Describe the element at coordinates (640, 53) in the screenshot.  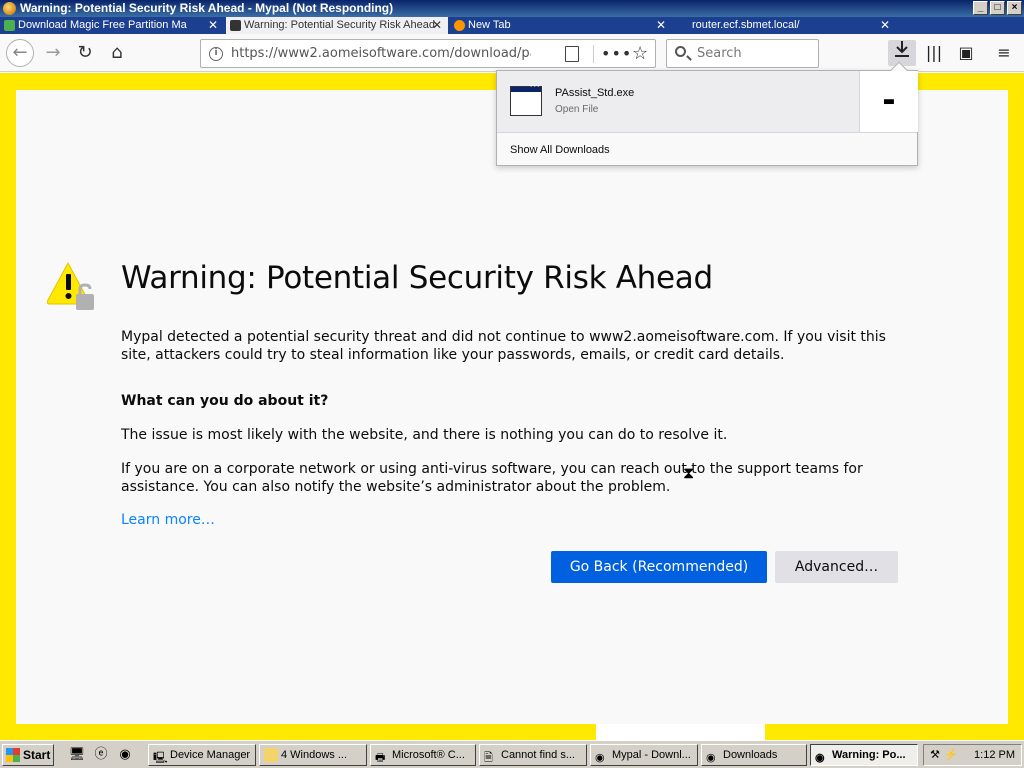
I see `bookmark-star-icon: ☆` at that location.